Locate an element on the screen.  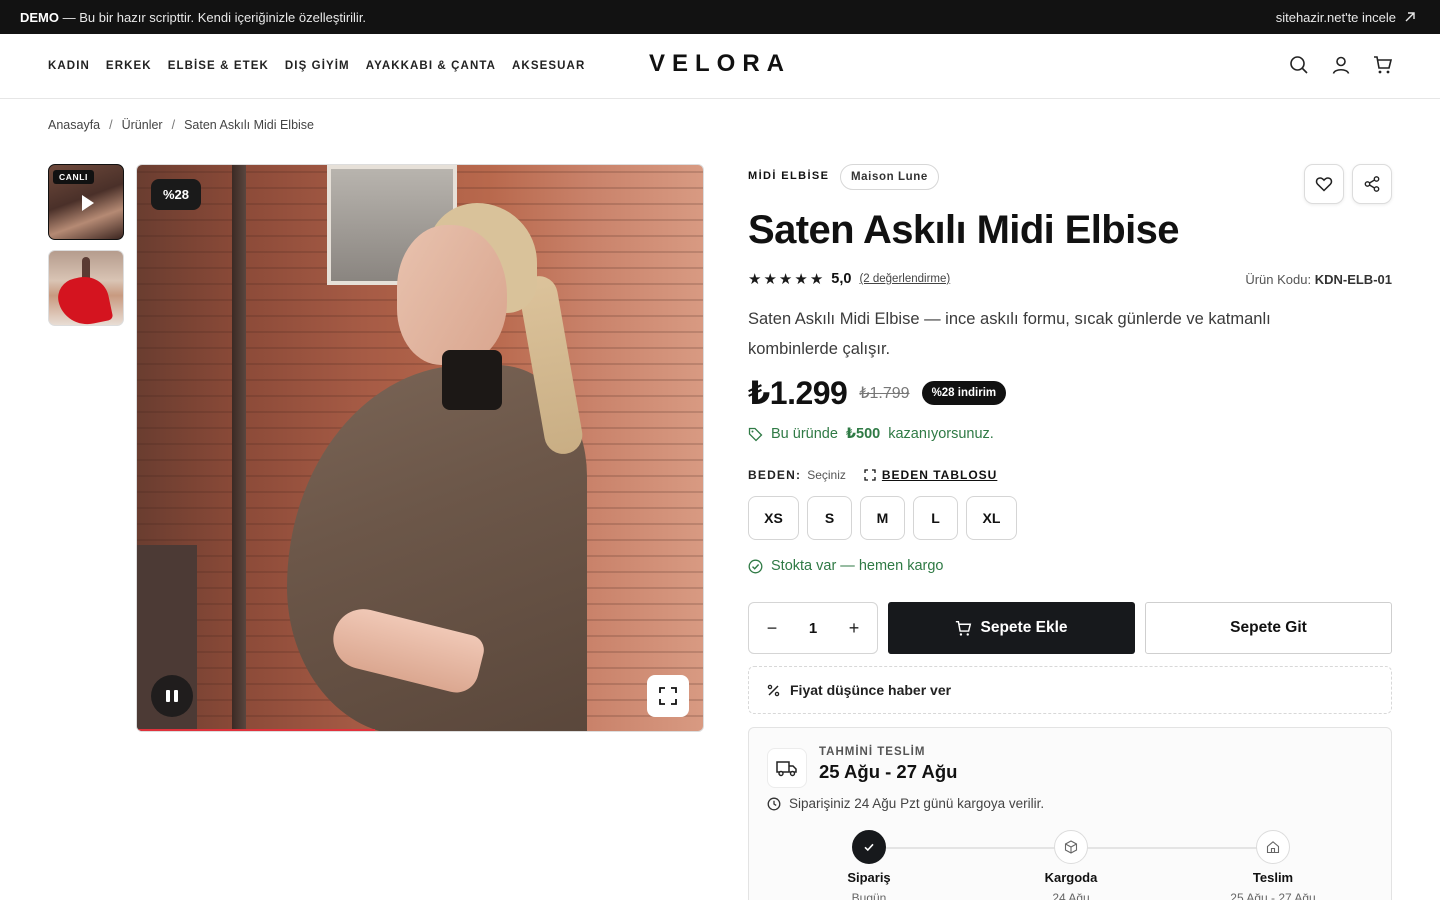
step-order: Sipariş Bugün is located at coordinates (869, 865).